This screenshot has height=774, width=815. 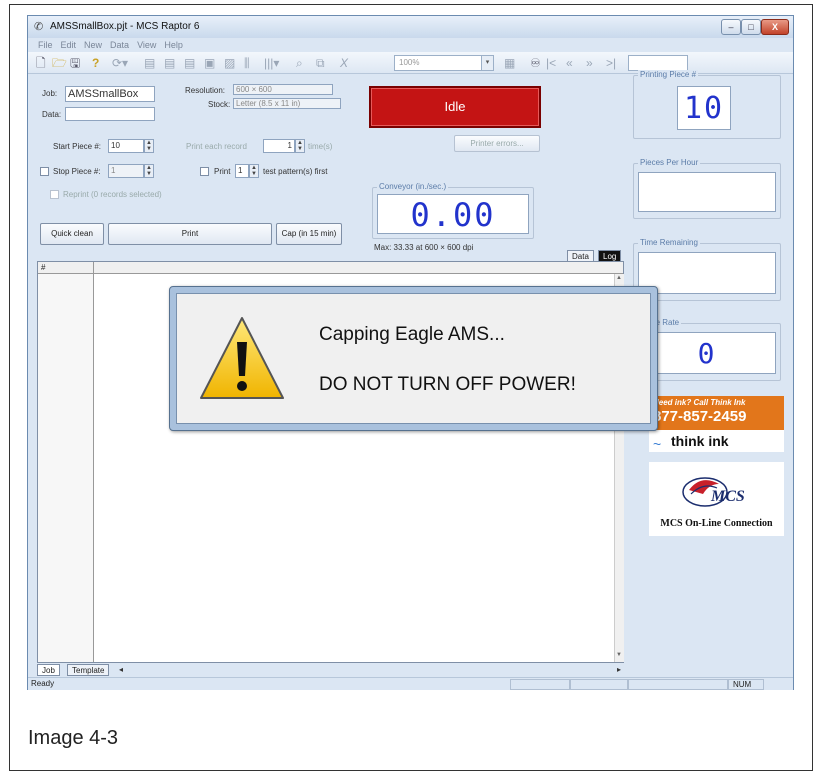 What do you see at coordinates (112, 194) in the screenshot?
I see `reprint-label: Reprint (0 records selected)` at bounding box center [112, 194].